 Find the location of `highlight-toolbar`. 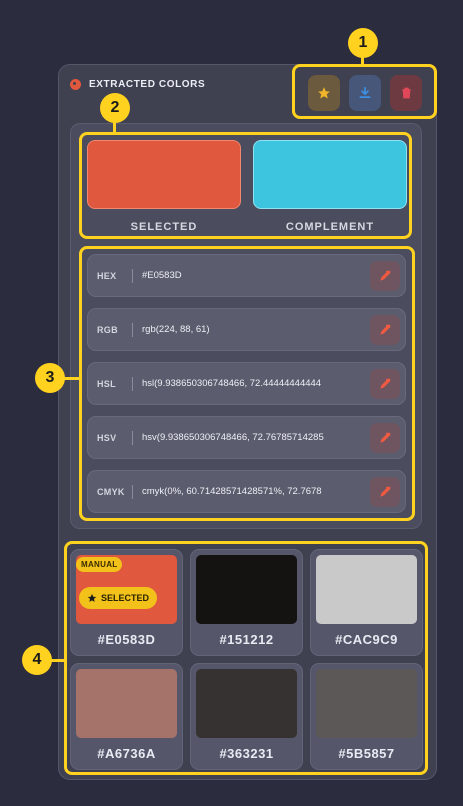

highlight-toolbar is located at coordinates (364, 91).